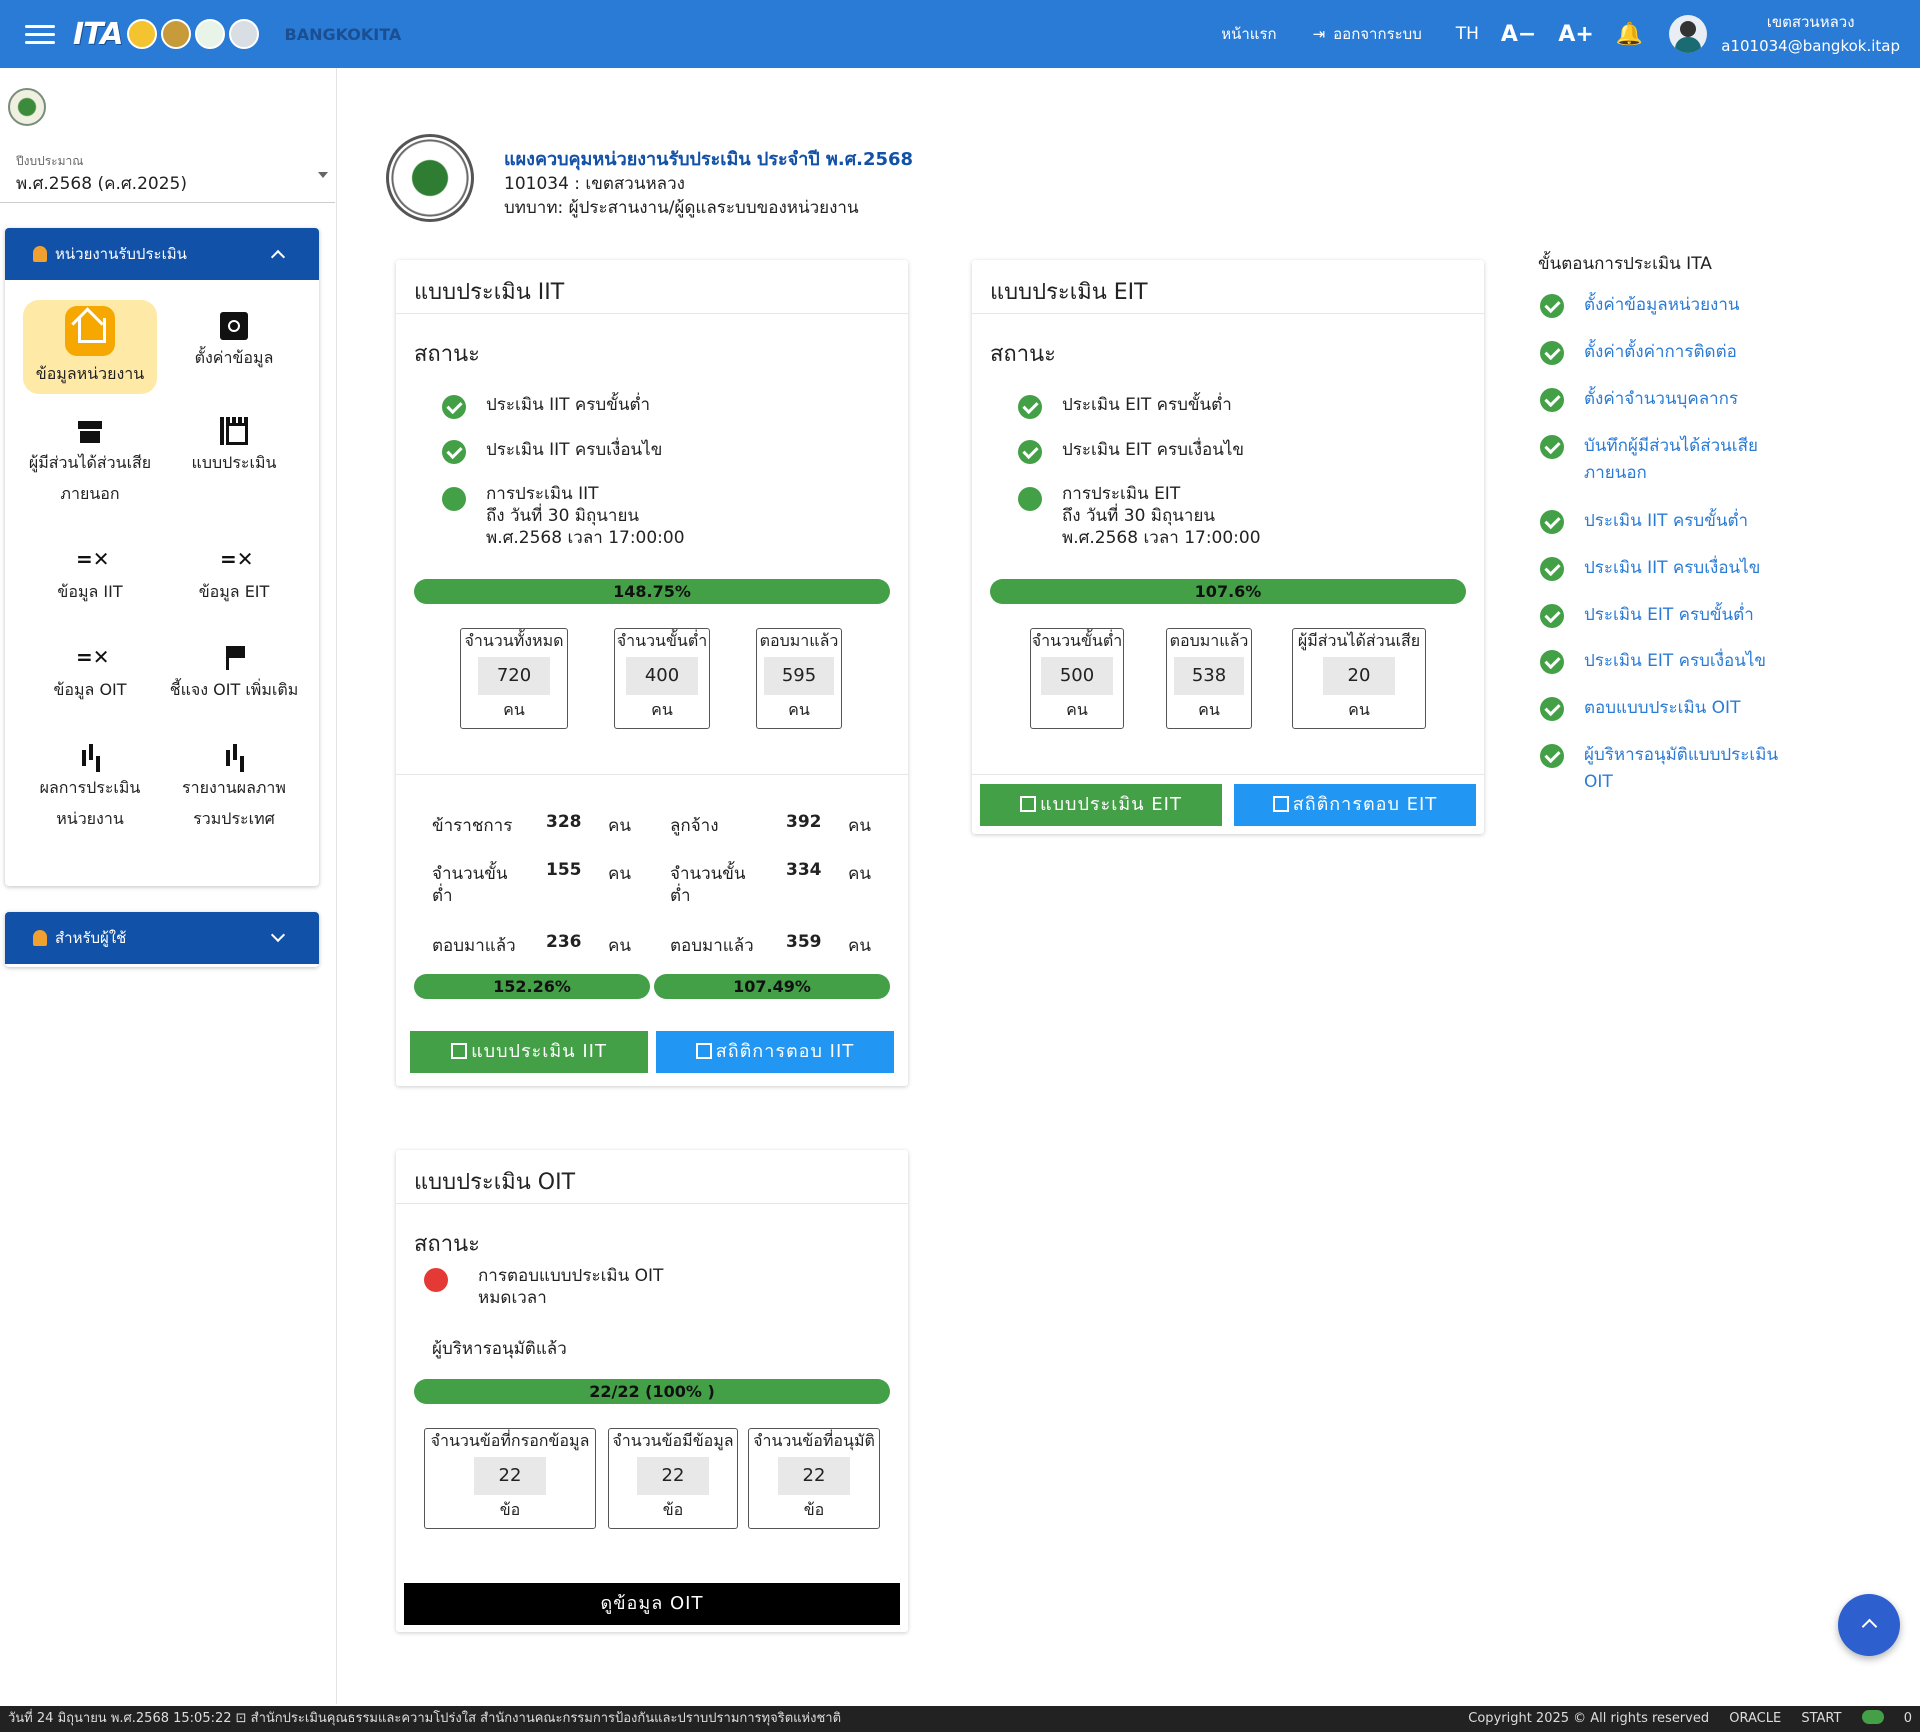 This screenshot has width=1920, height=1732. What do you see at coordinates (1077, 678) in the screenshot?
I see `stat-box: จำนวนขั้นต่ำ 500 คน` at bounding box center [1077, 678].